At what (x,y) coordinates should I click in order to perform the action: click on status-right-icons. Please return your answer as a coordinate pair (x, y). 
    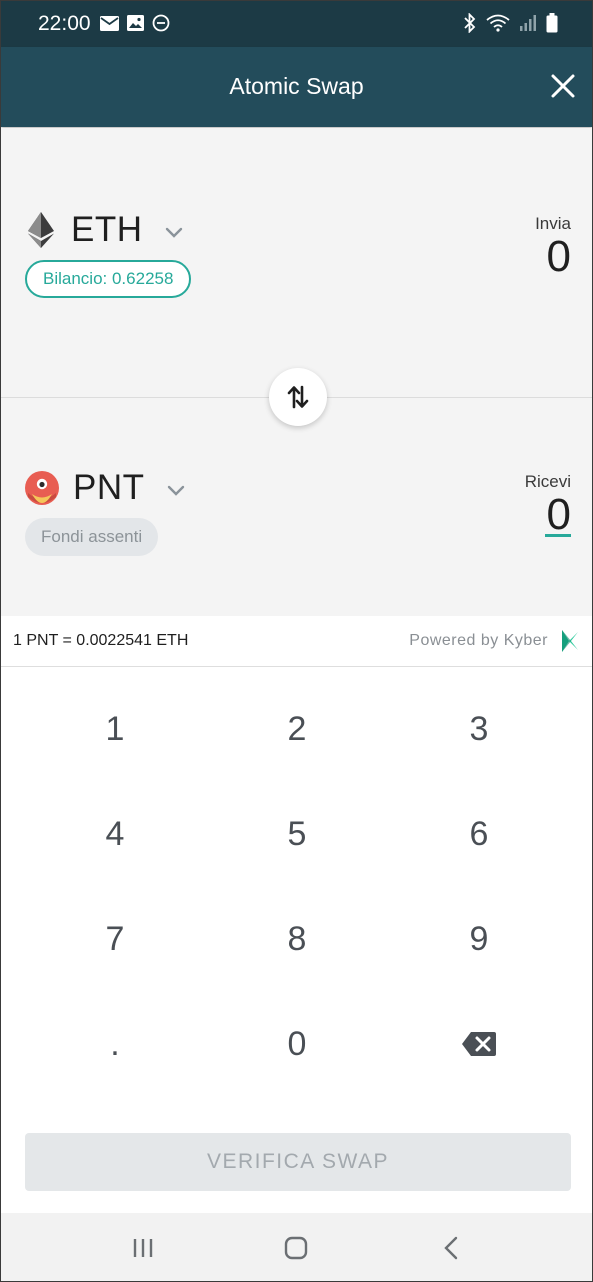
    Looking at the image, I should click on (510, 23).